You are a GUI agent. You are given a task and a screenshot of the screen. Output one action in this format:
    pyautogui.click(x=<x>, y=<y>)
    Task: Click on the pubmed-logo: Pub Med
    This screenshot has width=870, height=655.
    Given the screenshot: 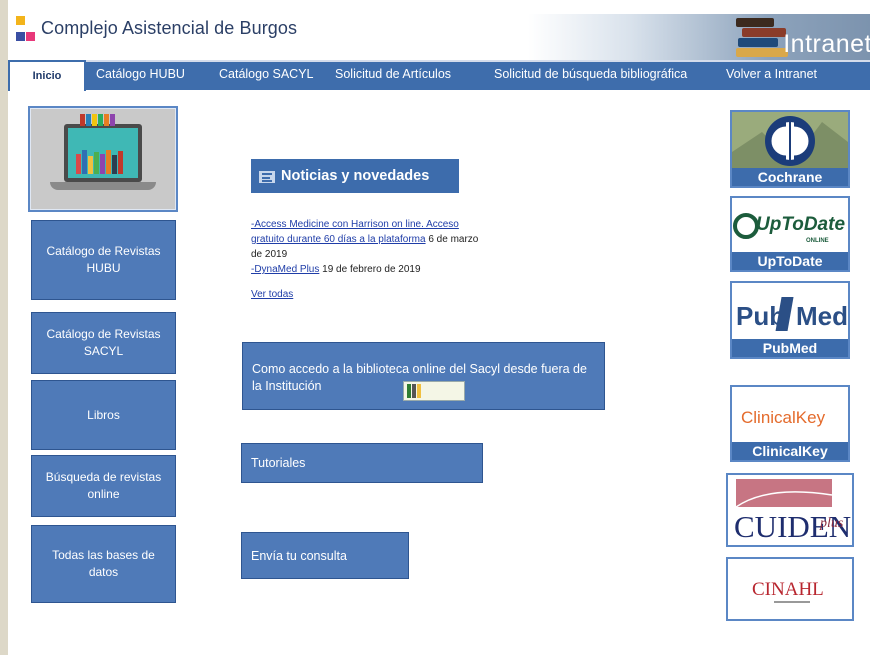 What is the action you would take?
    pyautogui.click(x=790, y=311)
    